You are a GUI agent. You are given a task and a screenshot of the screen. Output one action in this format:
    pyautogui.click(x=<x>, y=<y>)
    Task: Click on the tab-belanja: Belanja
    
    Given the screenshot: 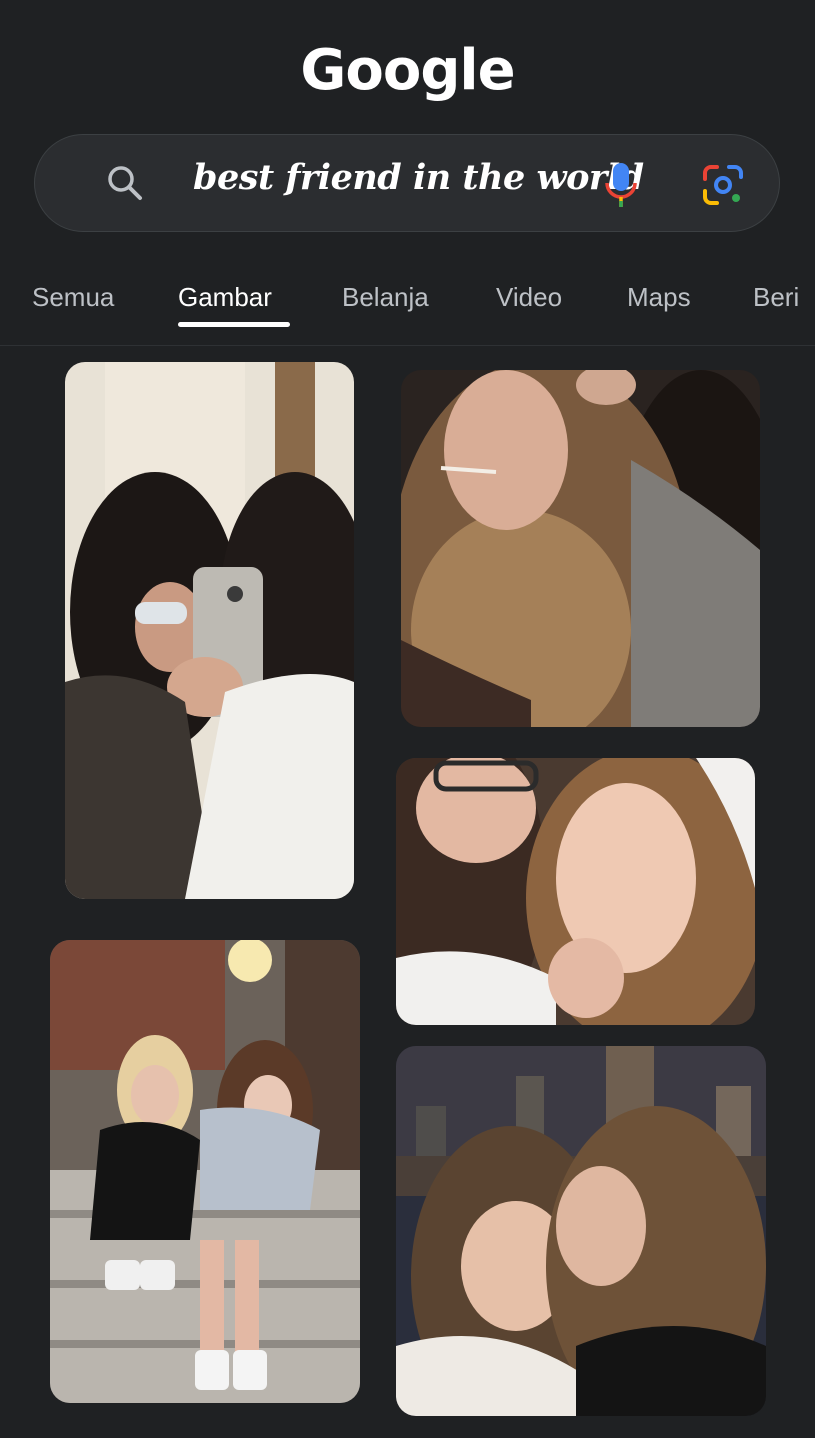 What is the action you would take?
    pyautogui.click(x=385, y=297)
    